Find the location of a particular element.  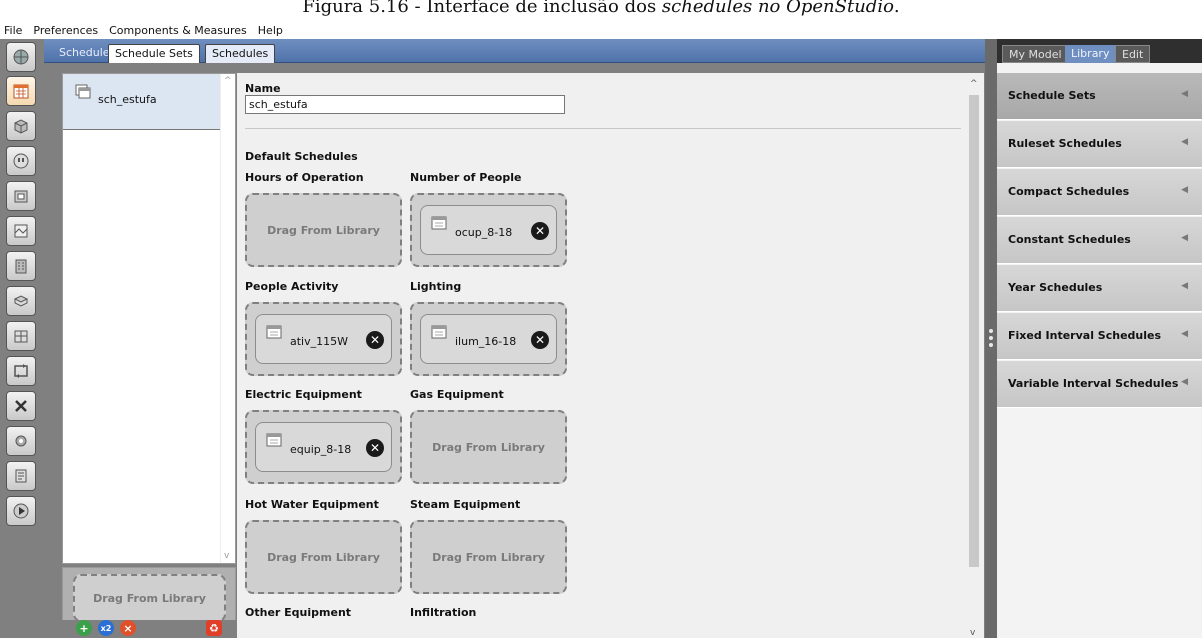

library-item-year-schedules: Year Schedules ◀ is located at coordinates (1099, 288).